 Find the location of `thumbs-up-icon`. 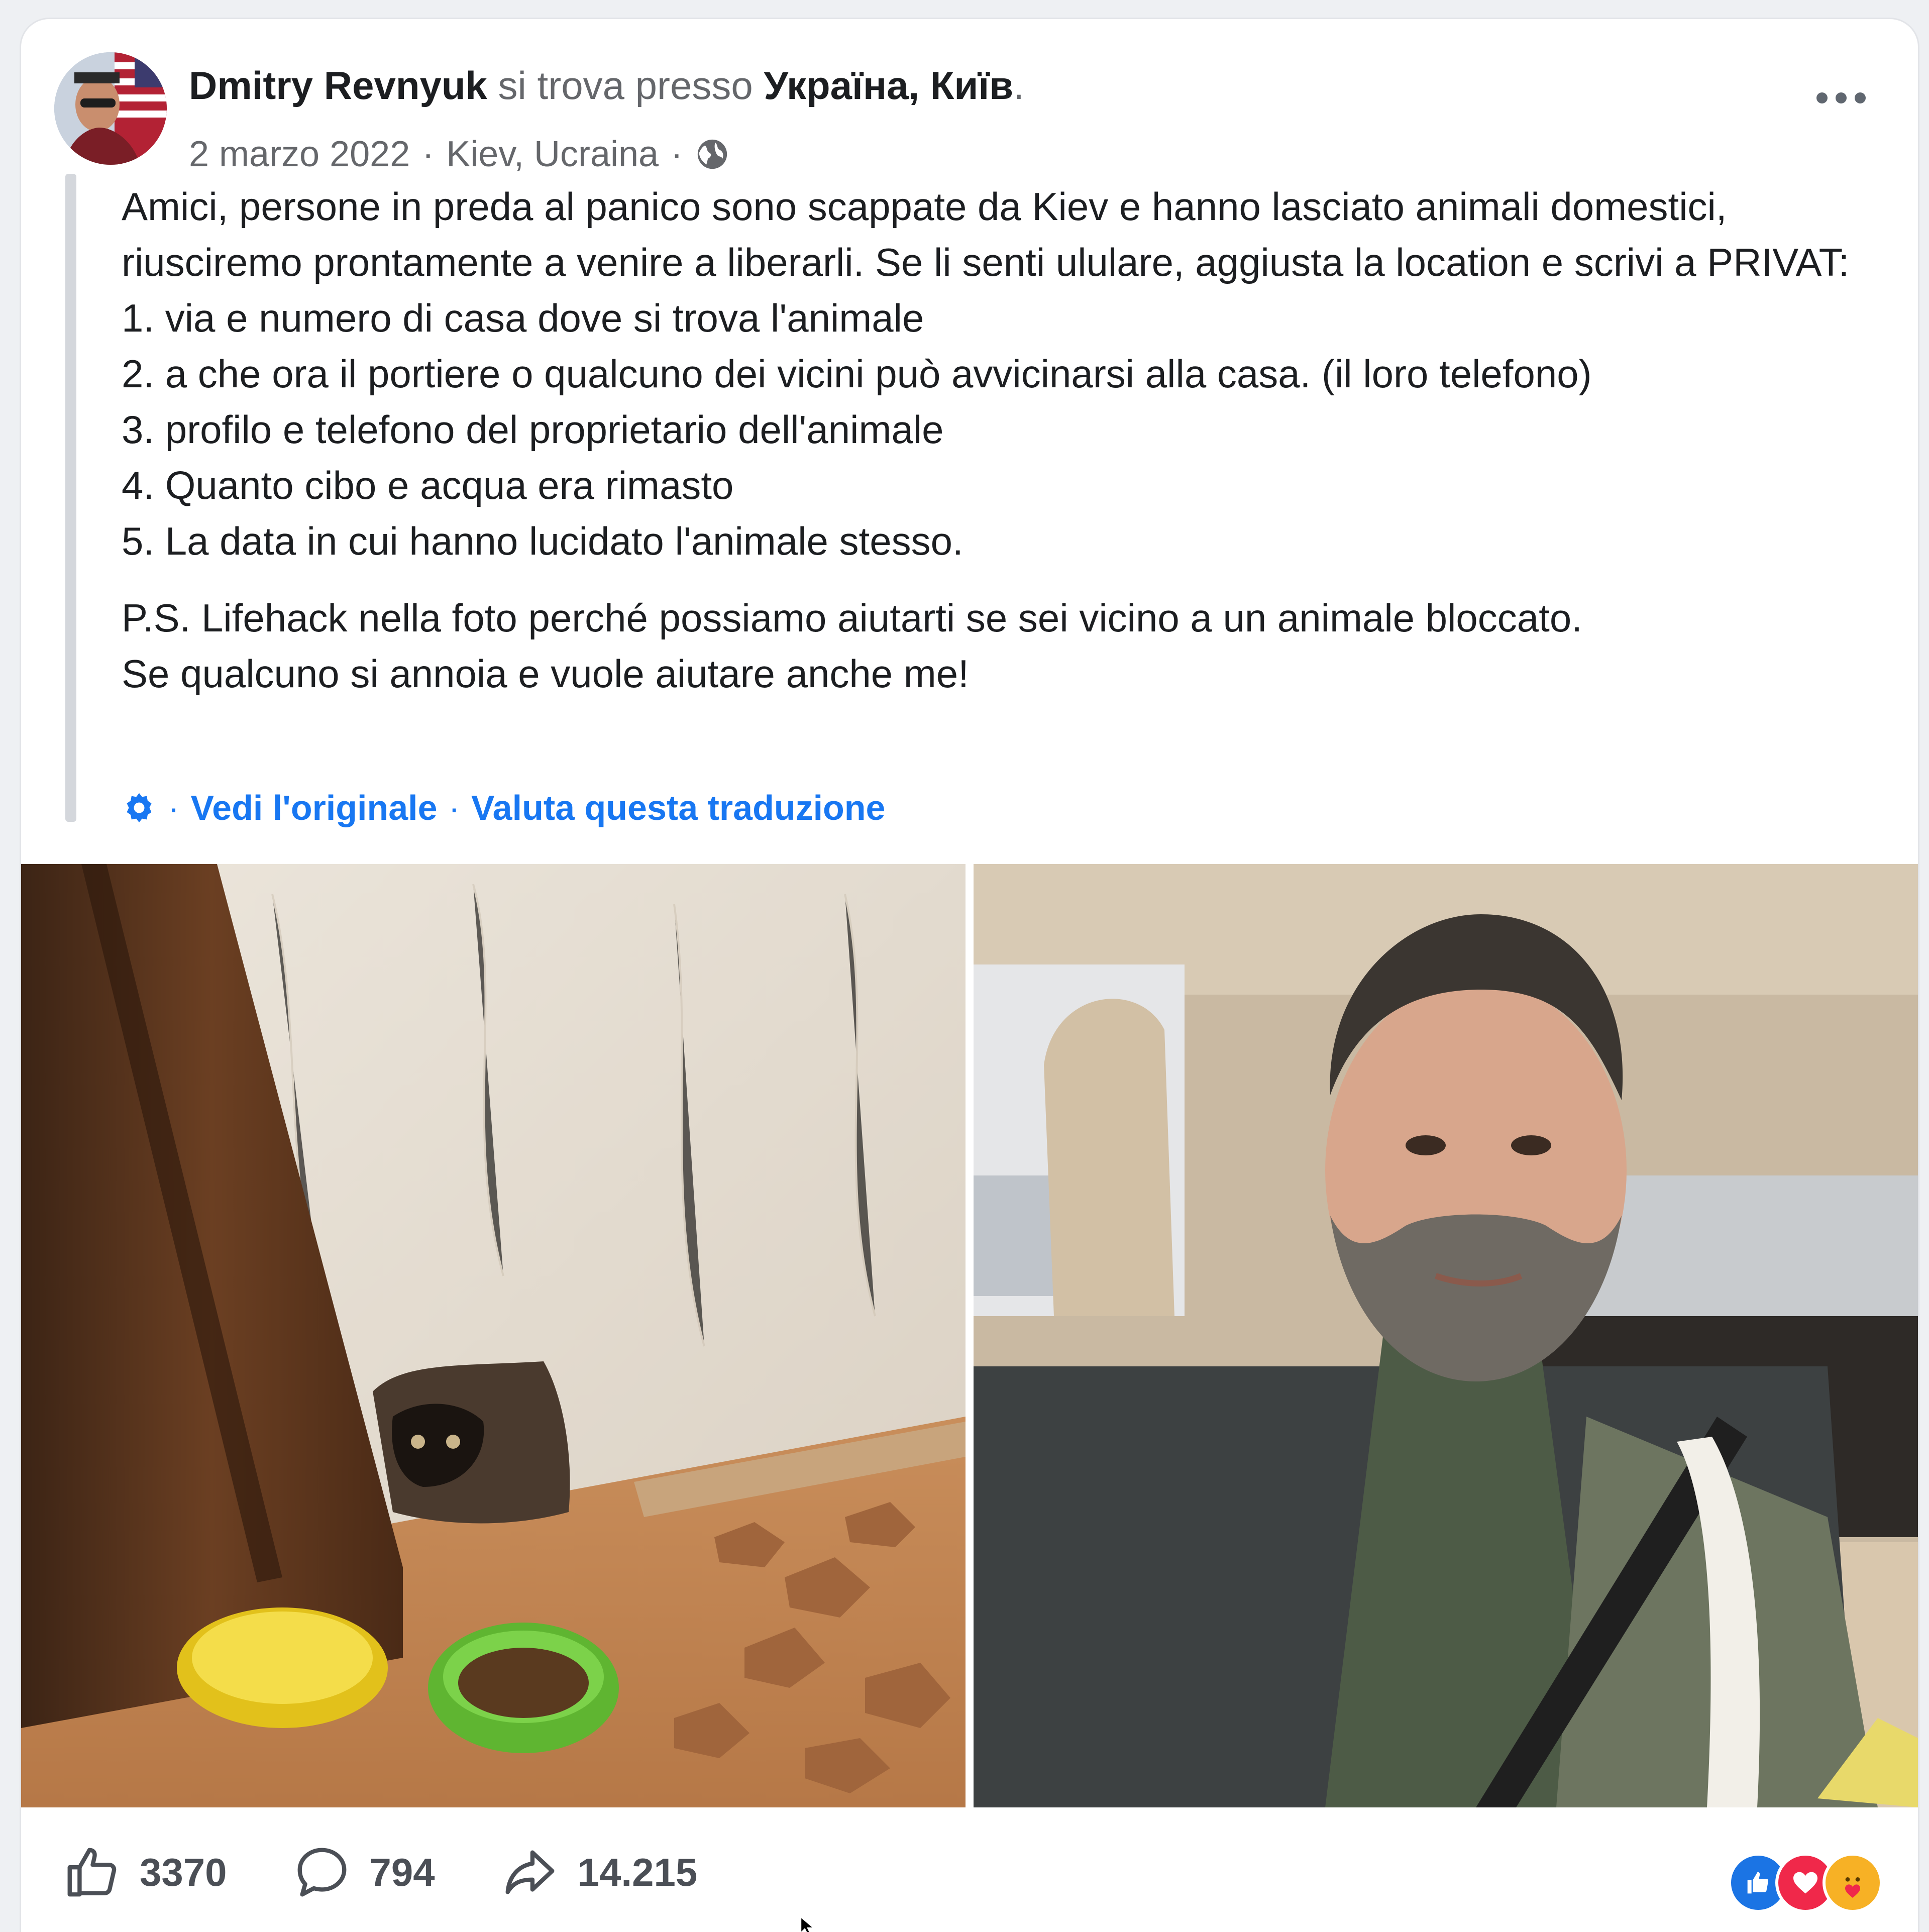

thumbs-up-icon is located at coordinates (92, 1872).